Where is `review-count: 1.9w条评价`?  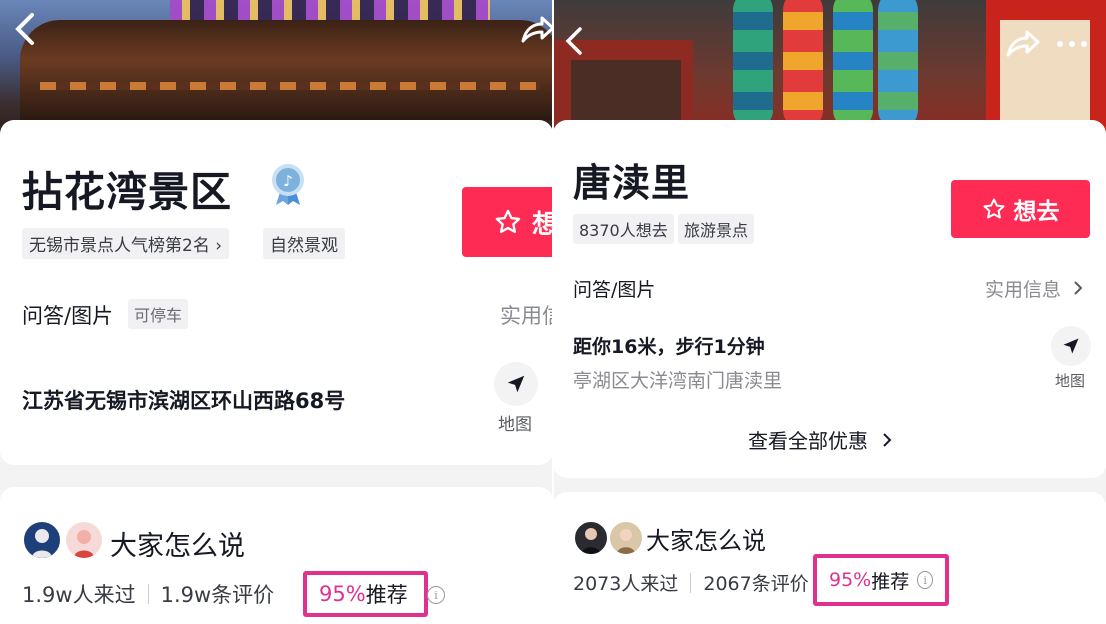
review-count: 1.9w条评价 is located at coordinates (218, 594).